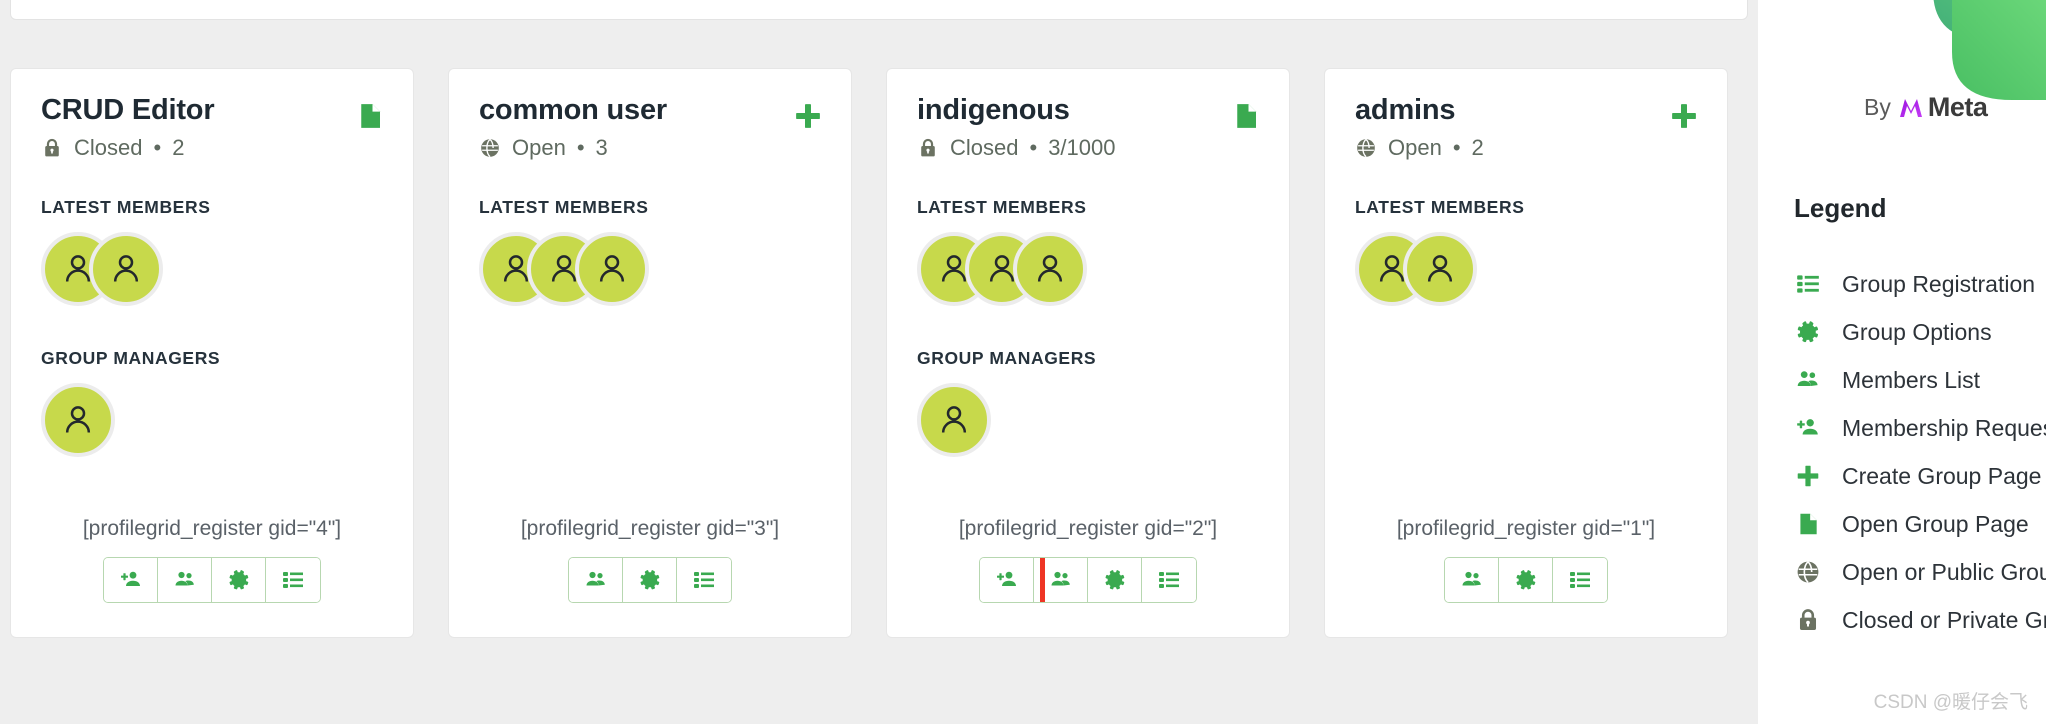 Image resolution: width=2046 pixels, height=724 pixels. I want to click on register-shortcode: [profilegrid_register gid="4"], so click(212, 528).